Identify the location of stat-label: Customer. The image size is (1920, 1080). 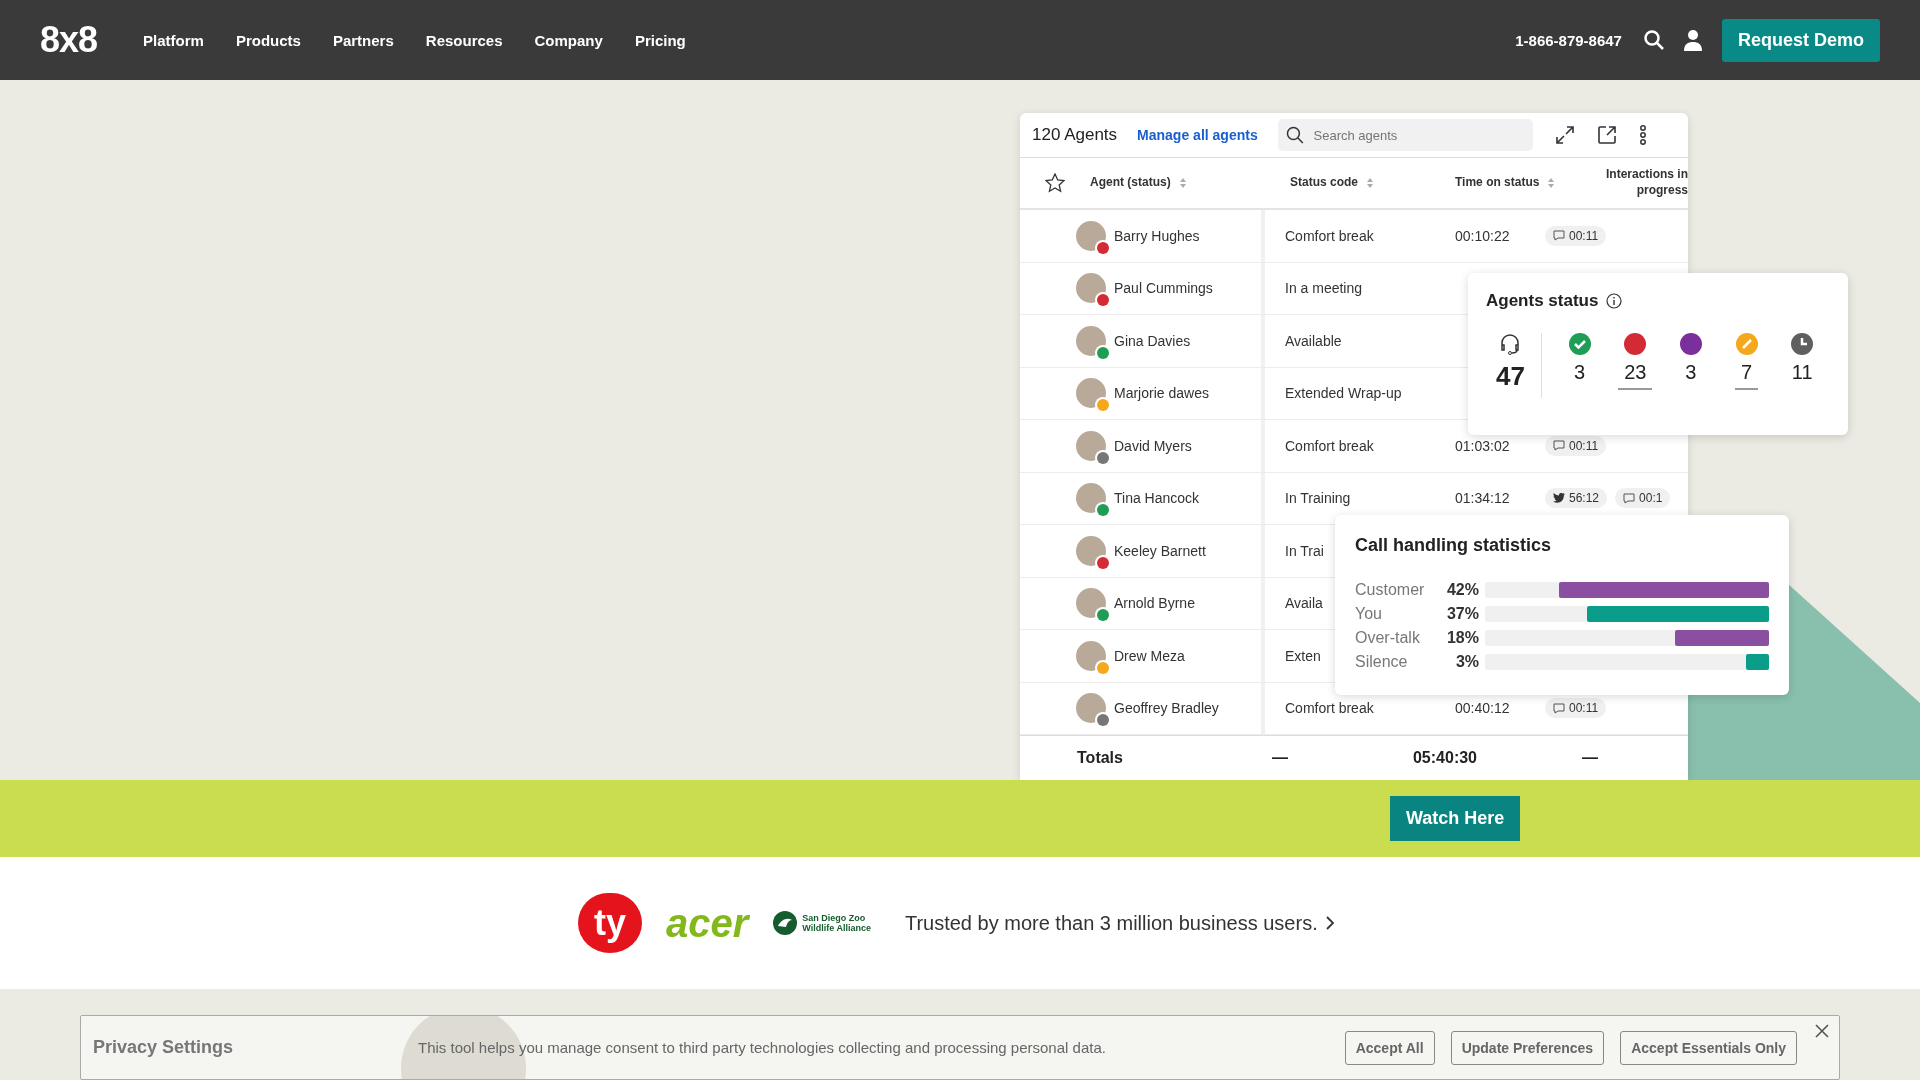
(1390, 589).